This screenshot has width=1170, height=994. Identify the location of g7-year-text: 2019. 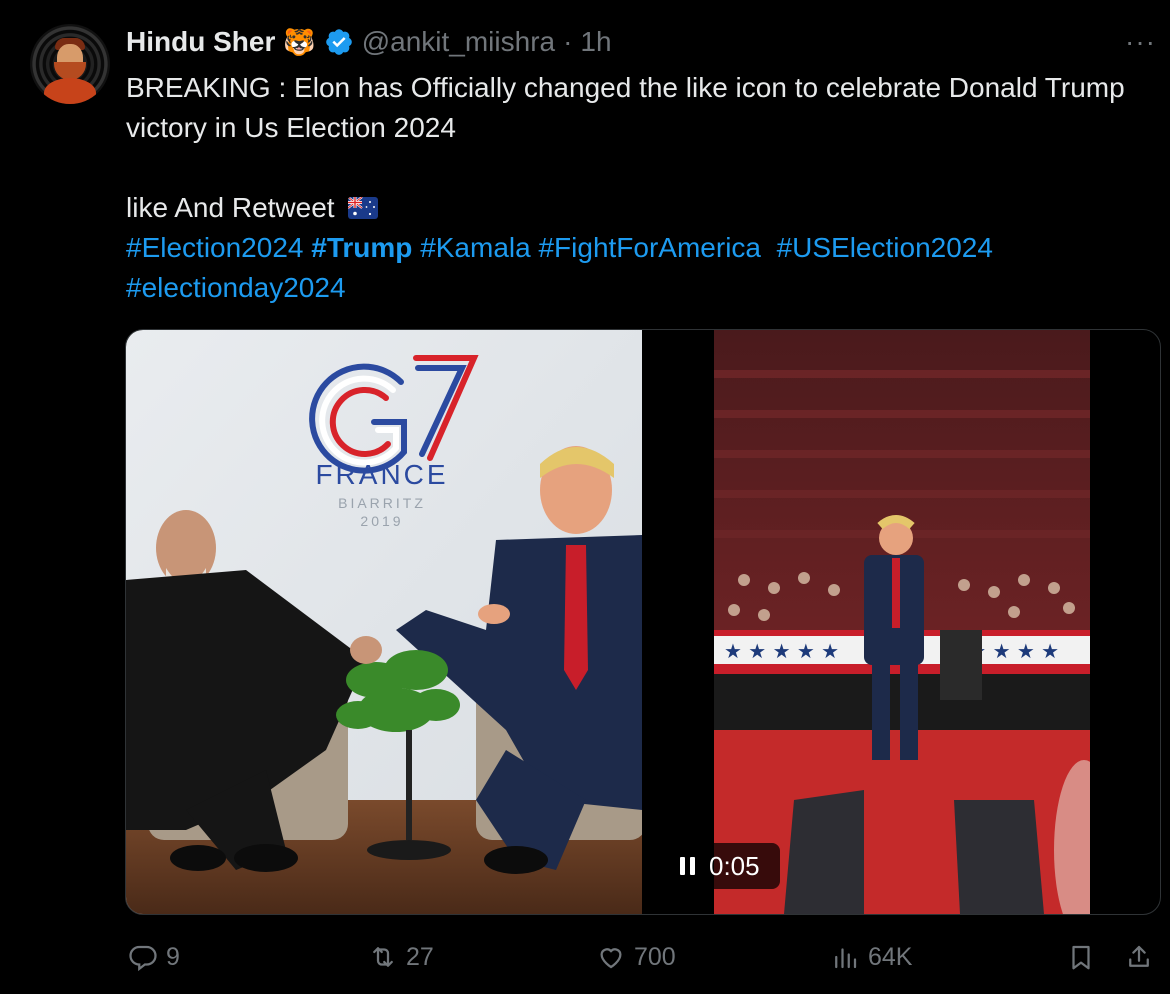
(381, 521).